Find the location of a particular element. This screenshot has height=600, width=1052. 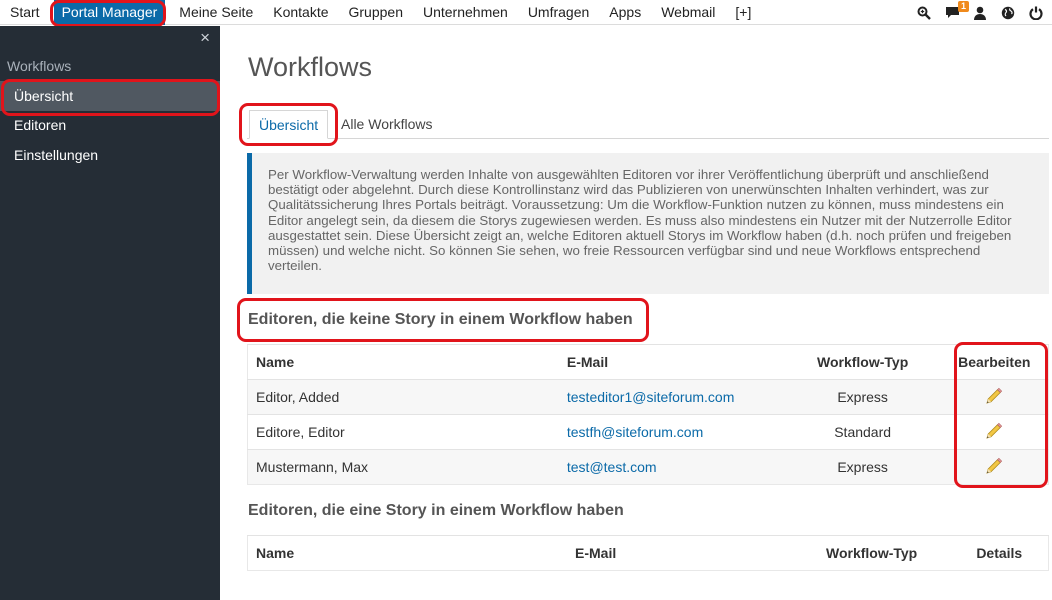

table-row: Mustermann, Max test@test.com Express is located at coordinates (648, 467).